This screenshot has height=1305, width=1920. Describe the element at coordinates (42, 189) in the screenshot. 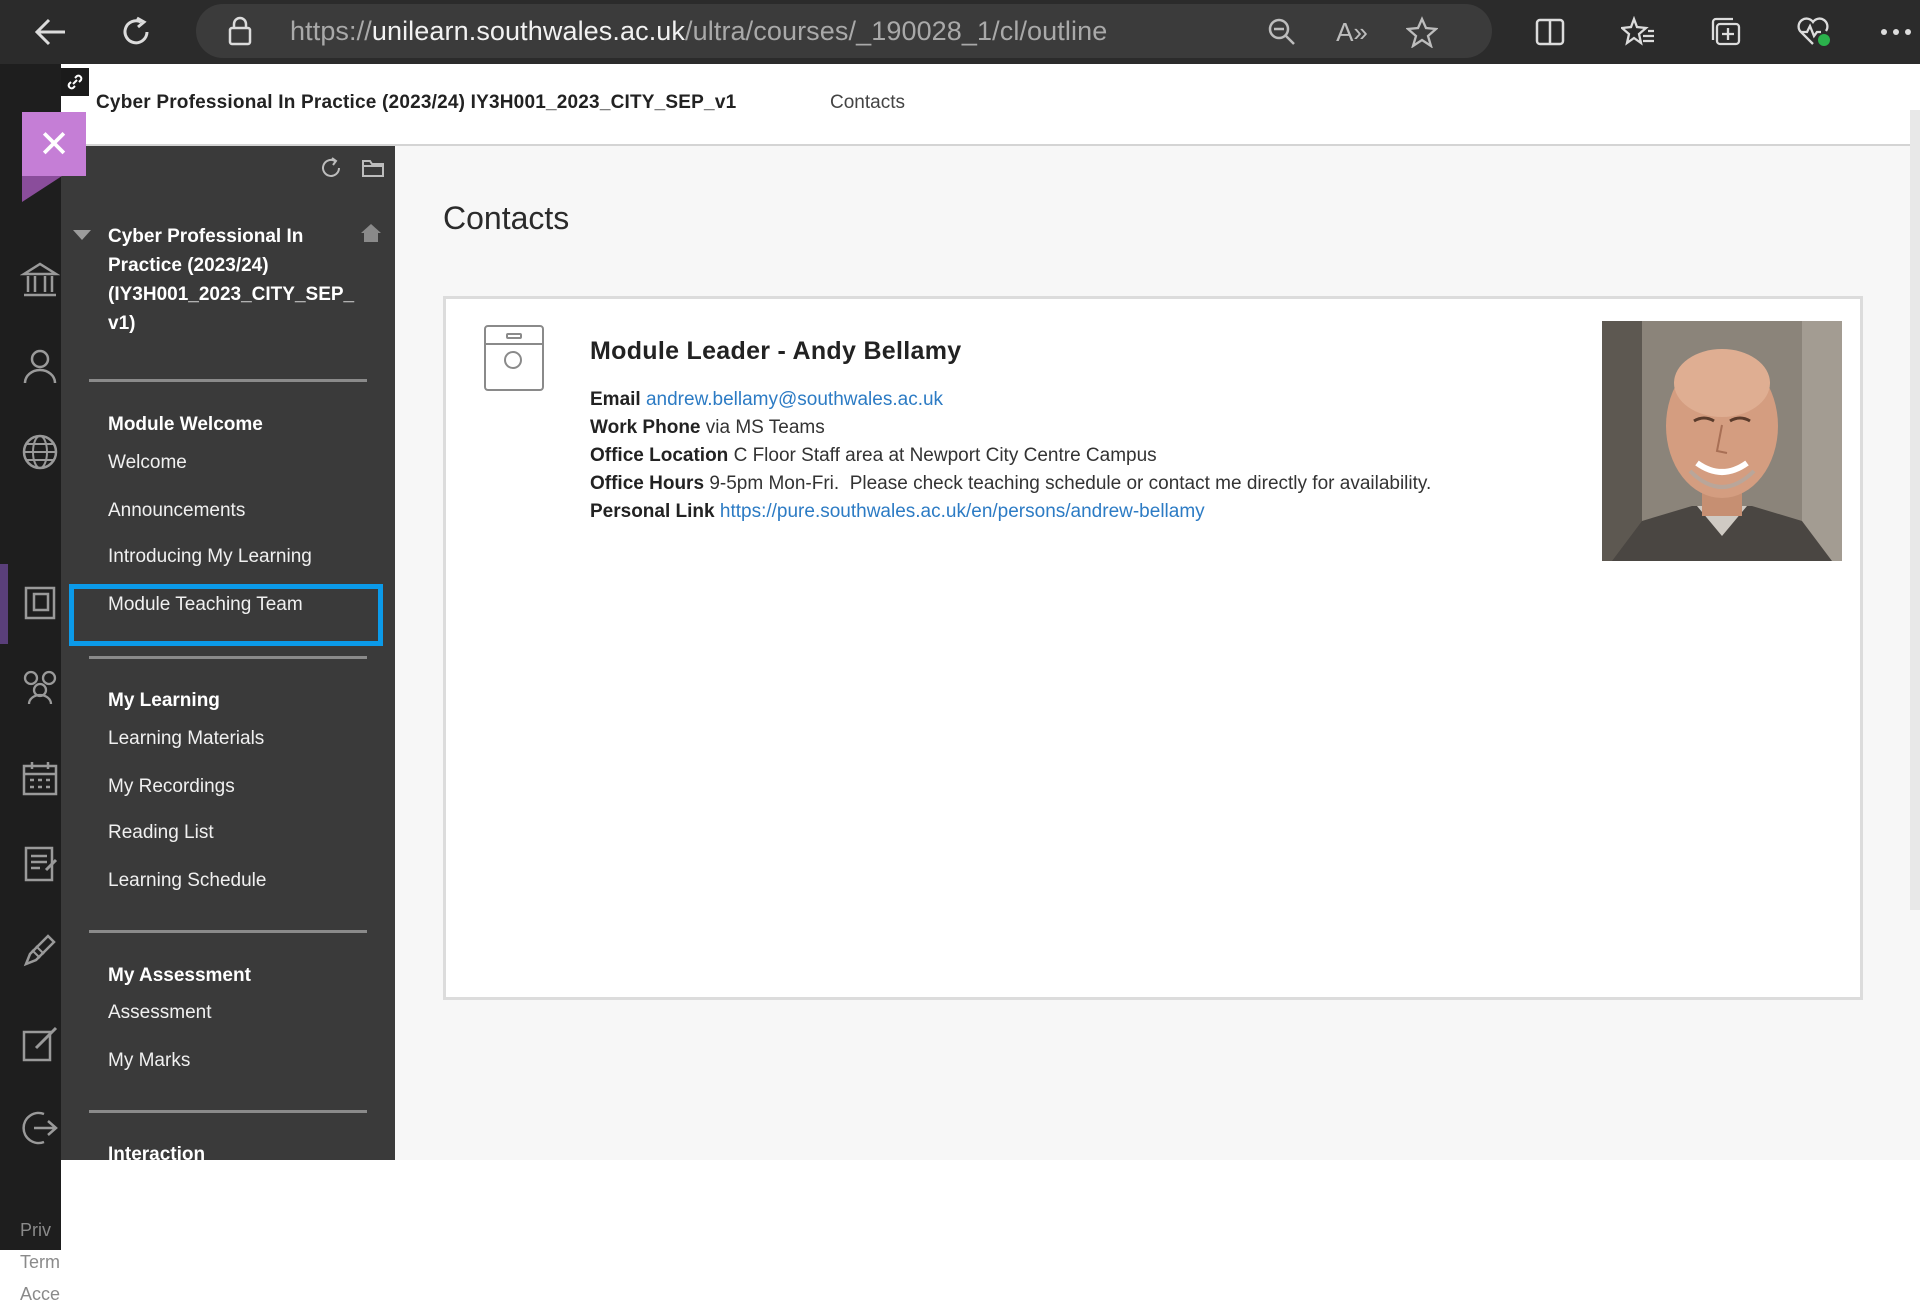

I see `close-tab-fold` at that location.